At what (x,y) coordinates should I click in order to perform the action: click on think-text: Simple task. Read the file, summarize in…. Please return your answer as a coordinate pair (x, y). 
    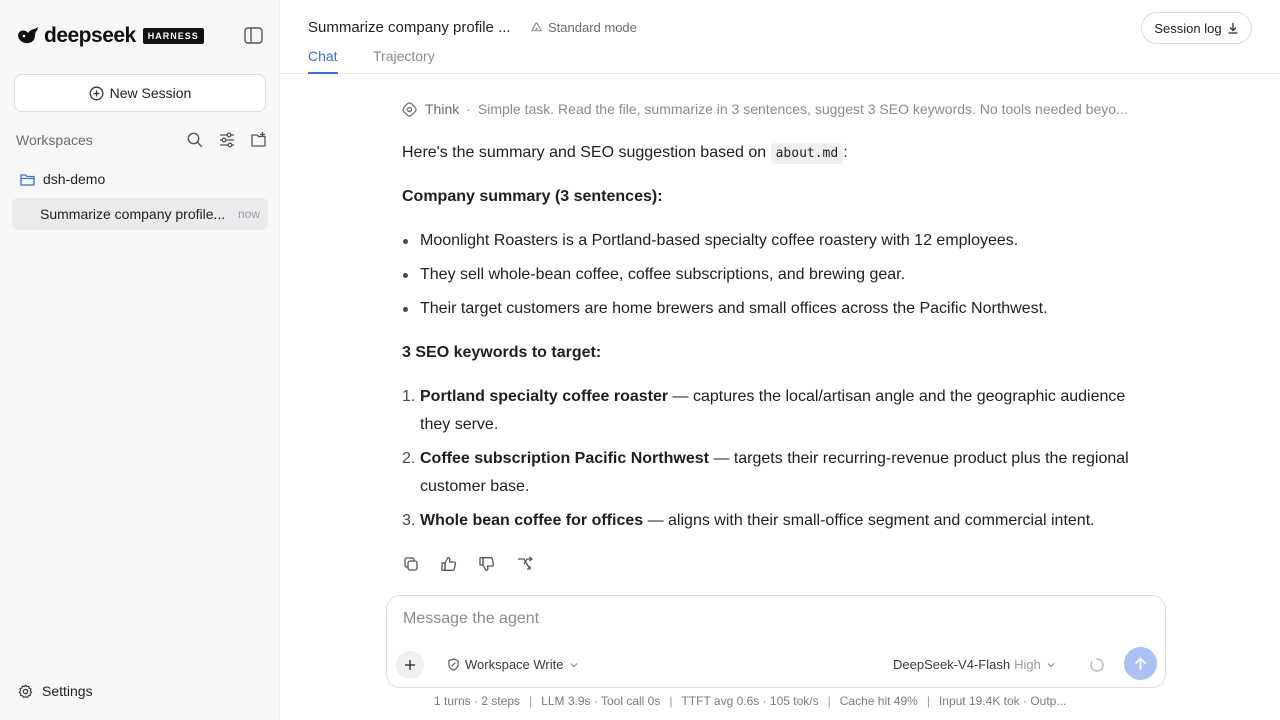
    Looking at the image, I should click on (802, 109).